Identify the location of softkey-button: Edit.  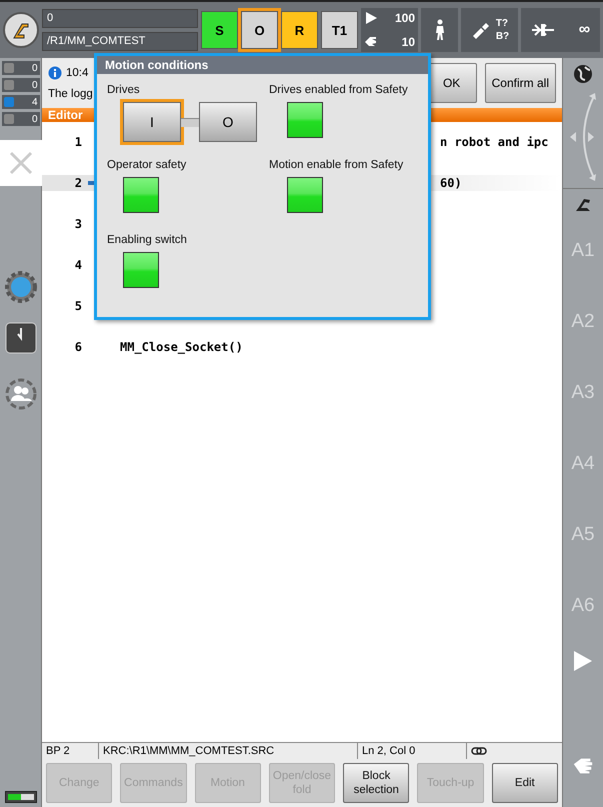
(525, 783).